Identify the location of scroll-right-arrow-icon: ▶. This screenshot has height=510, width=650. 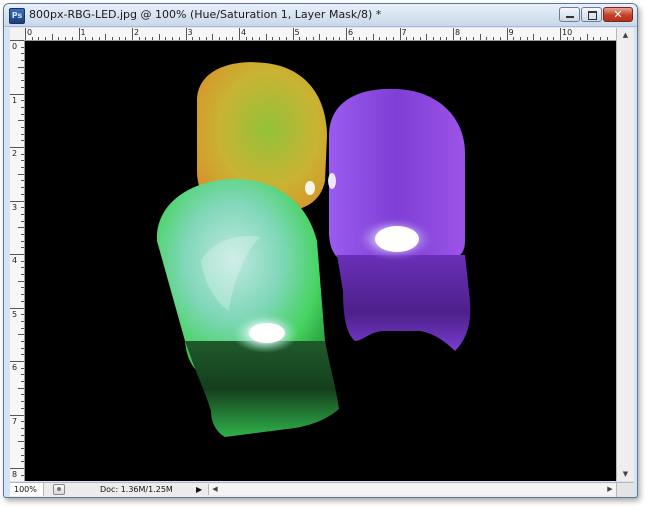
(610, 489).